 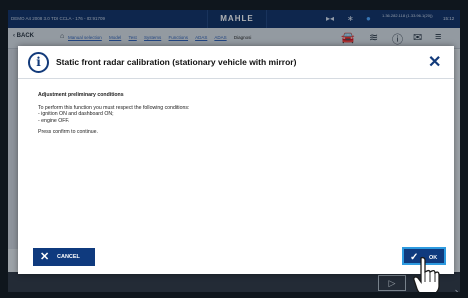 I want to click on info-icon: i, so click(x=38, y=62).